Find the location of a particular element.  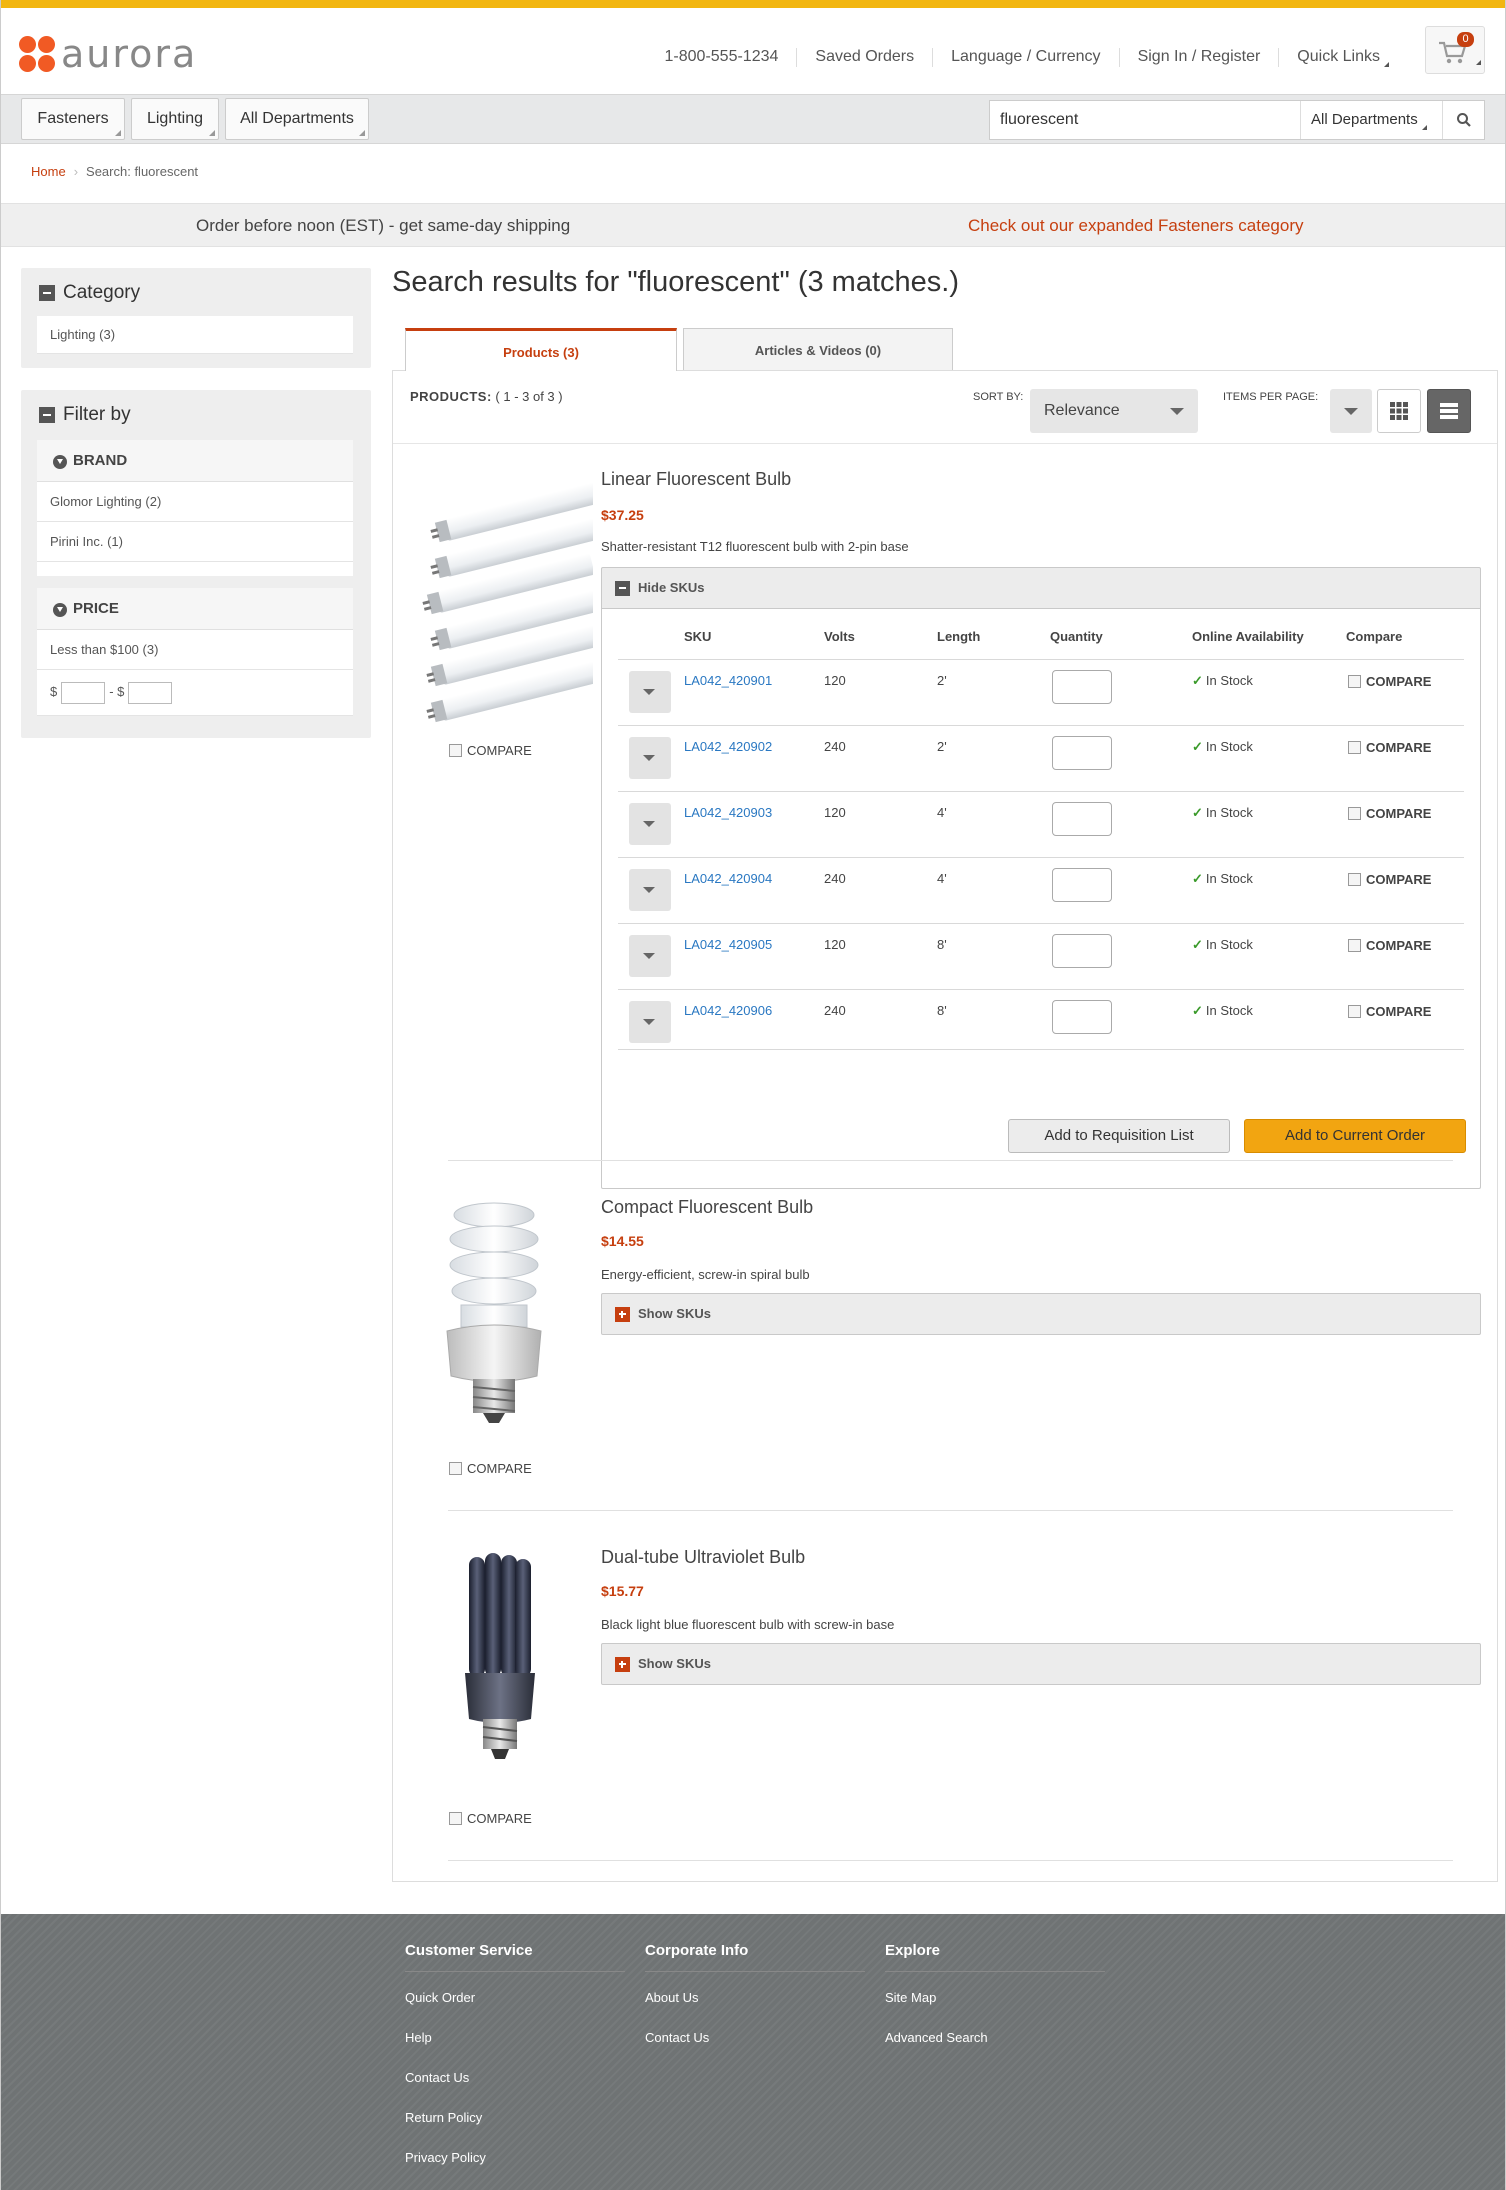

tab-products: Products (3) is located at coordinates (541, 349).